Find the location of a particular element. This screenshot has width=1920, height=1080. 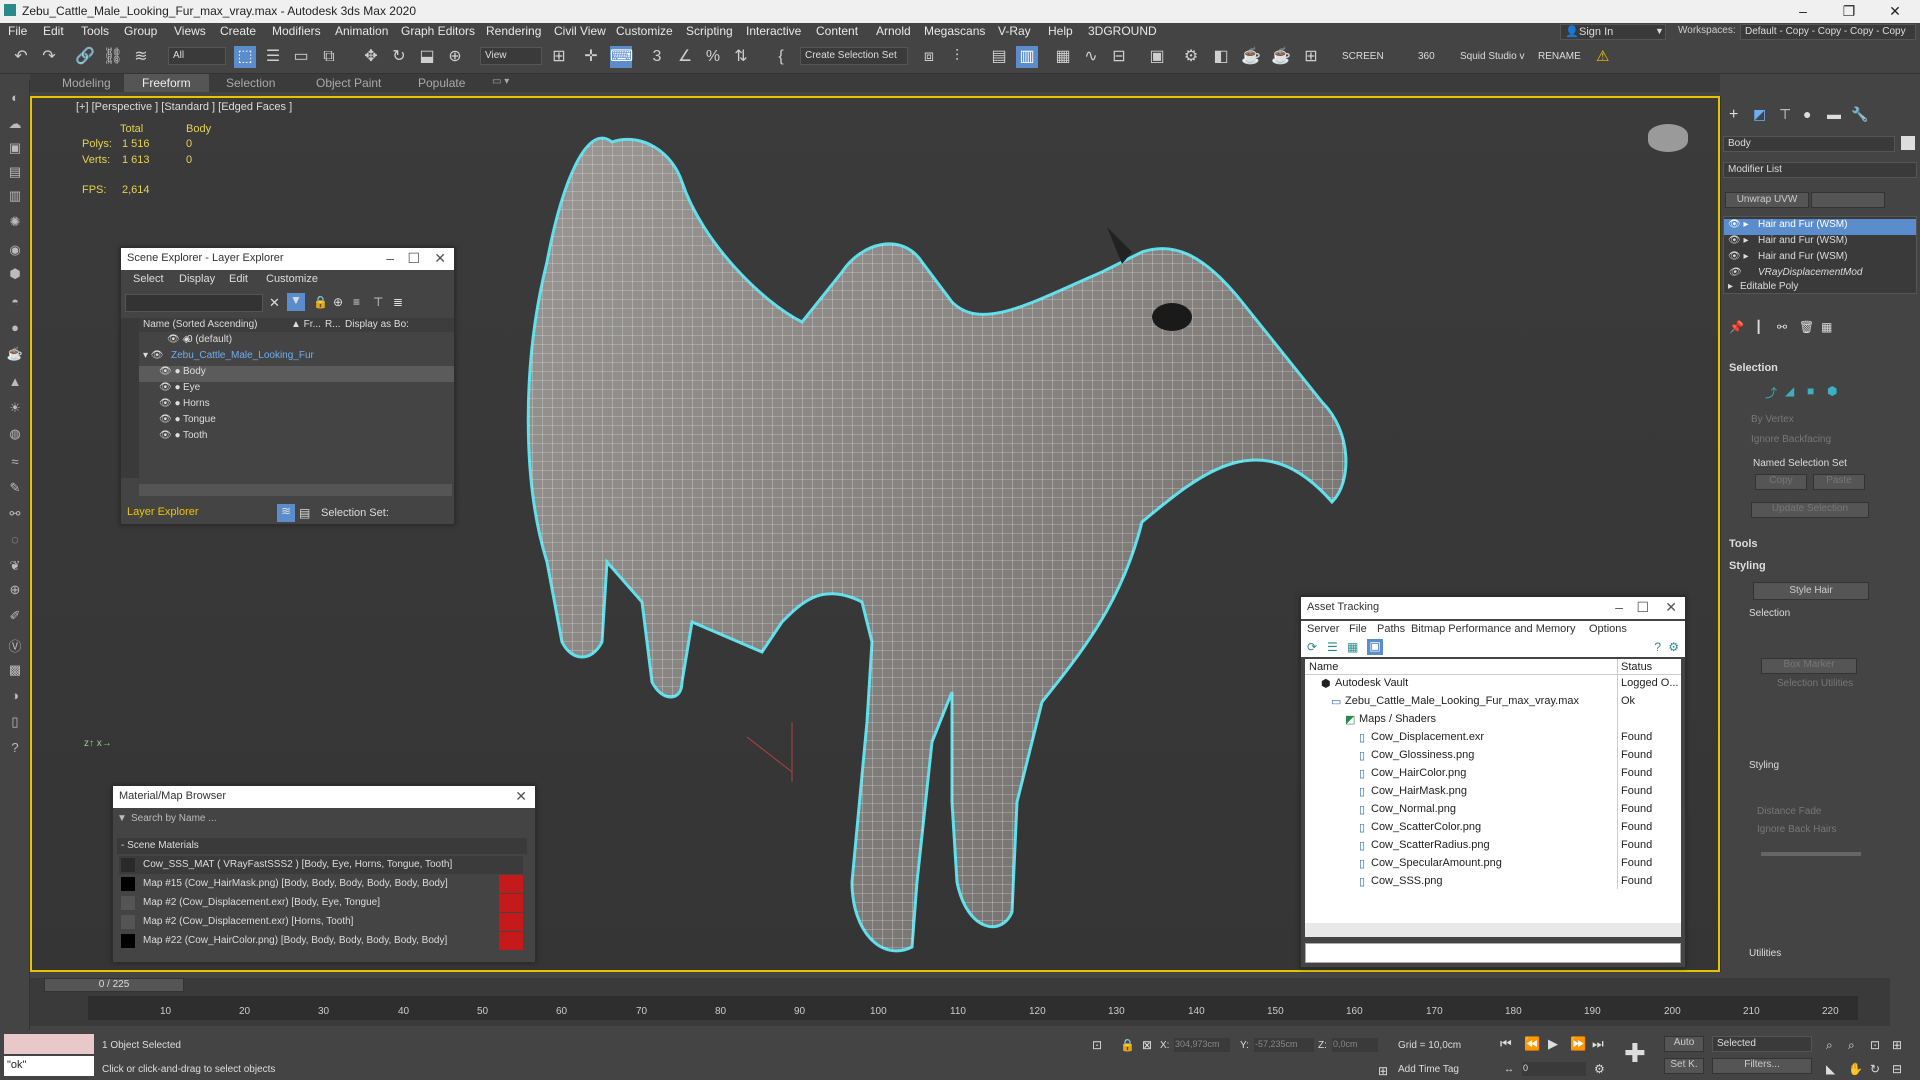

col-name: Name is located at coordinates (1323, 667).